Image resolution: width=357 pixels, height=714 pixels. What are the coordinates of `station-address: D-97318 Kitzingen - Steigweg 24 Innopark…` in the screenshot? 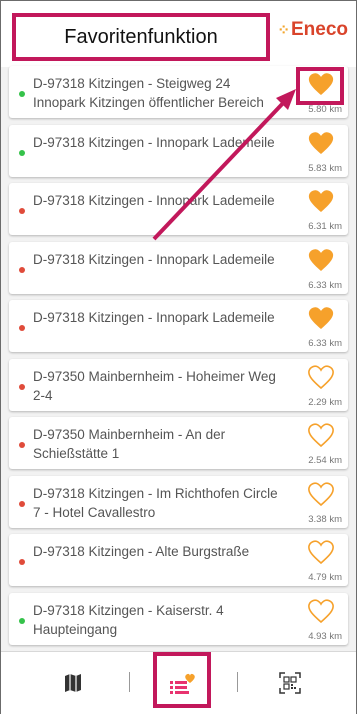 It's located at (148, 93).